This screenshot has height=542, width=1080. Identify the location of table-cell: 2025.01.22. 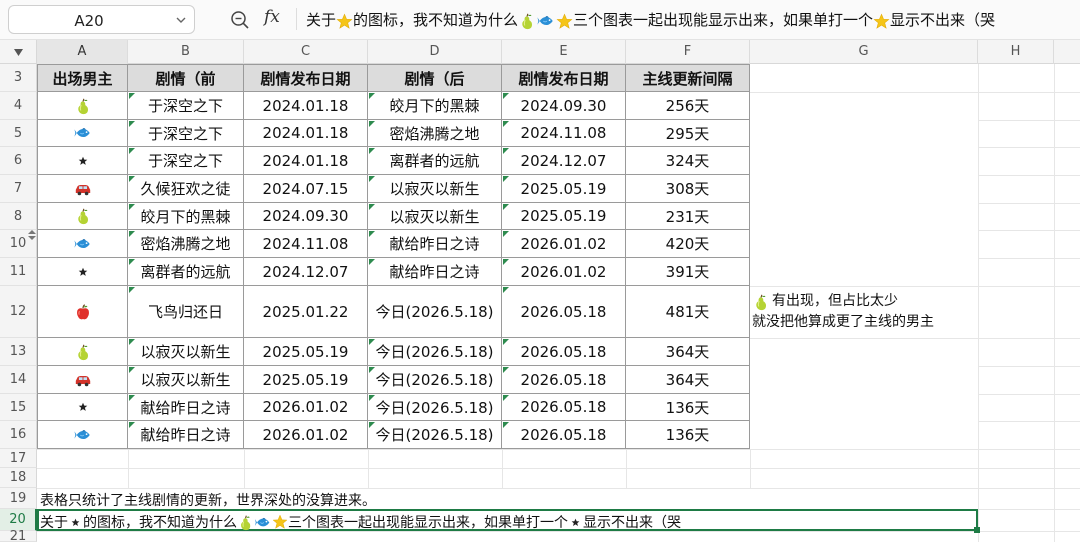
(306, 312).